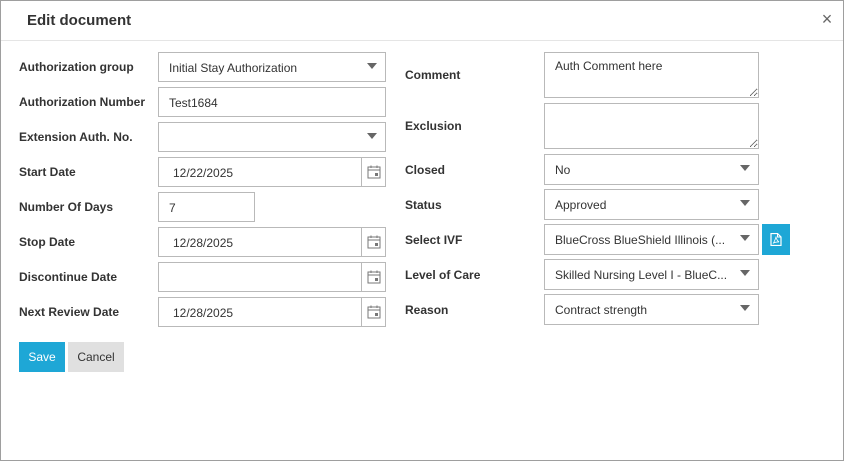 The width and height of the screenshot is (844, 461). I want to click on auth-group-select: Initial Stay Authorization, so click(272, 67).